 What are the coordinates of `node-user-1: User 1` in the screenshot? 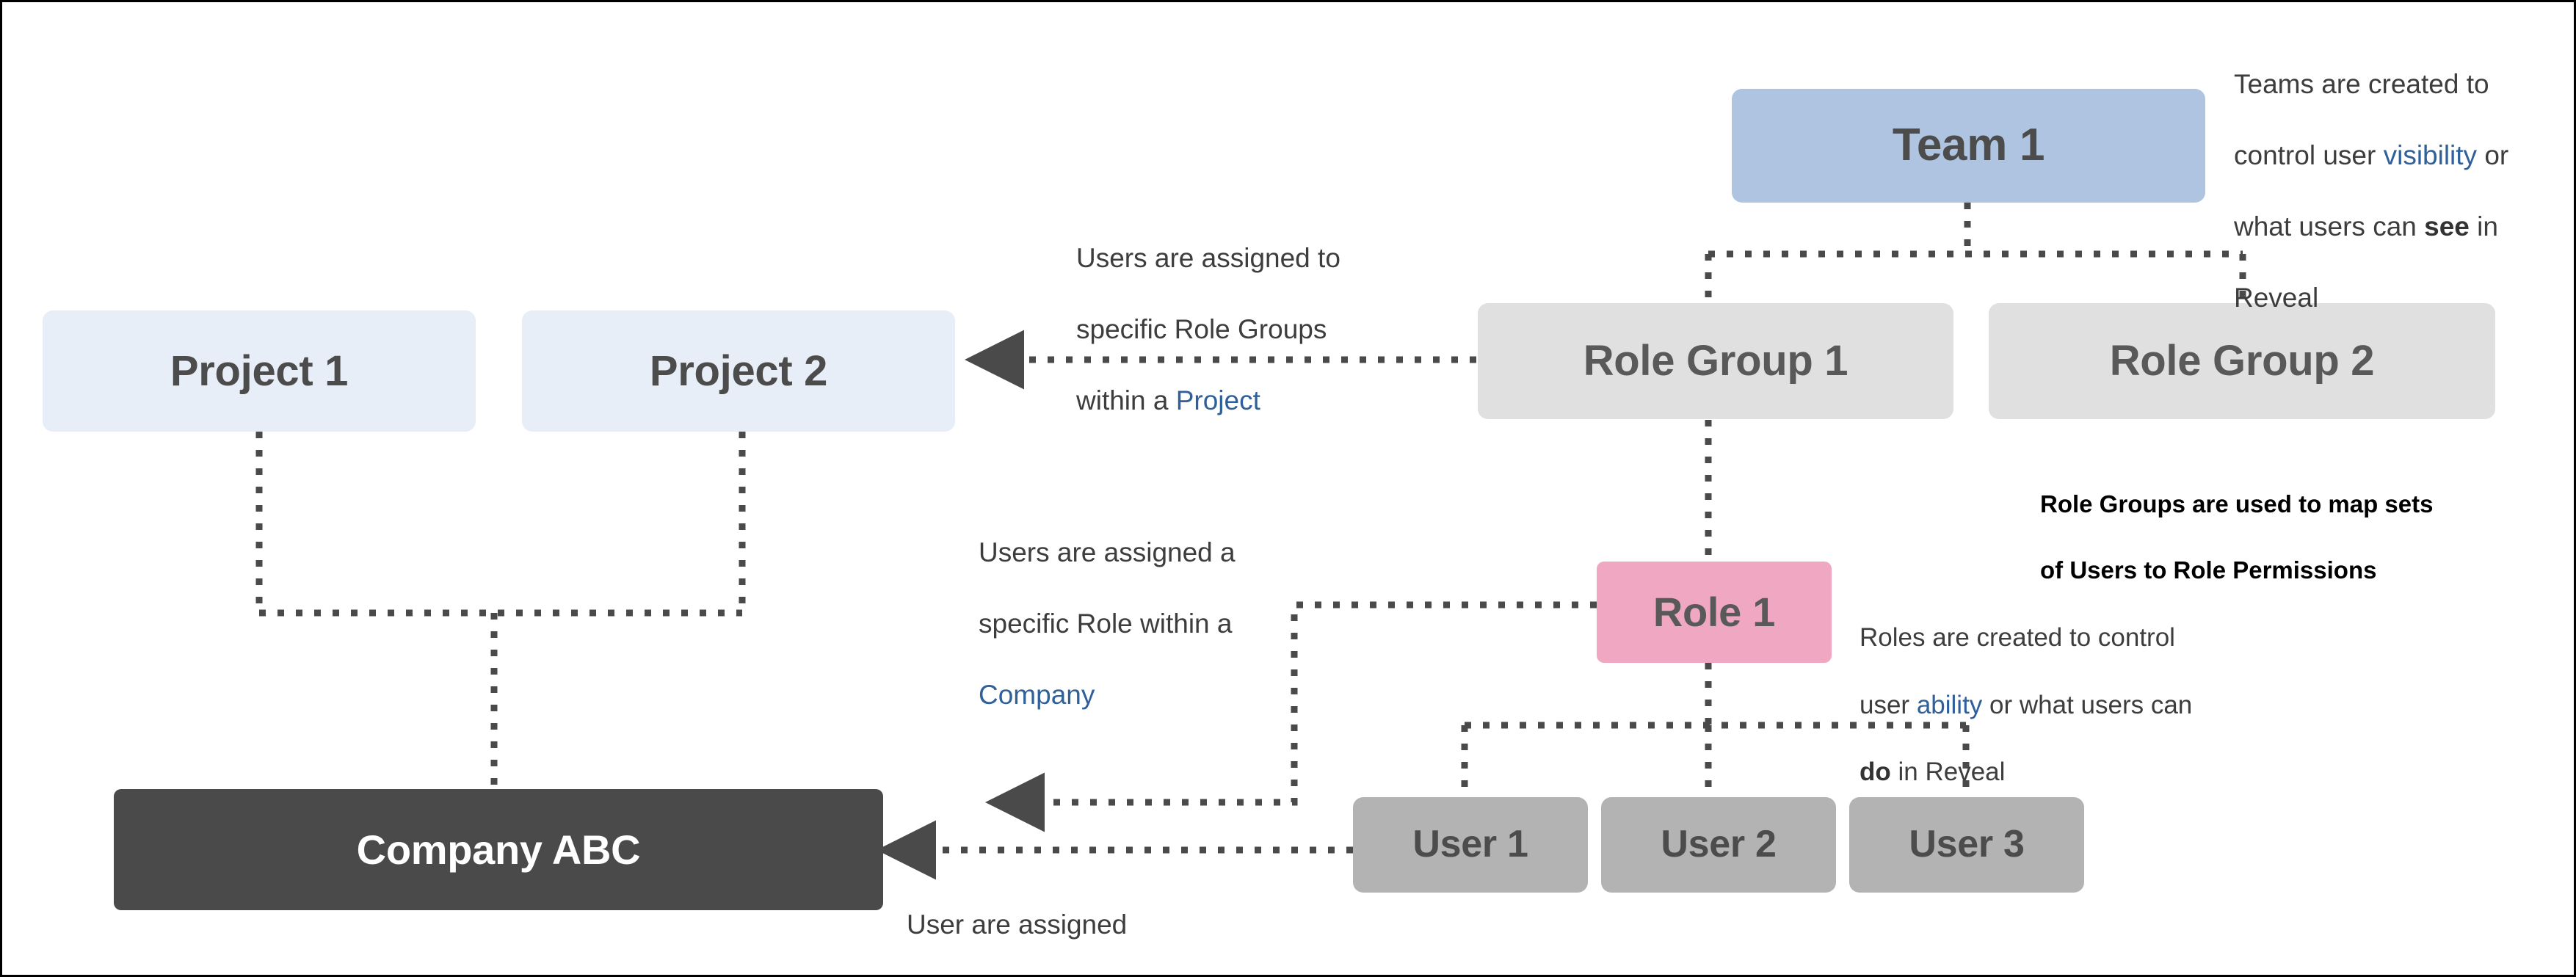 It's located at (1471, 845).